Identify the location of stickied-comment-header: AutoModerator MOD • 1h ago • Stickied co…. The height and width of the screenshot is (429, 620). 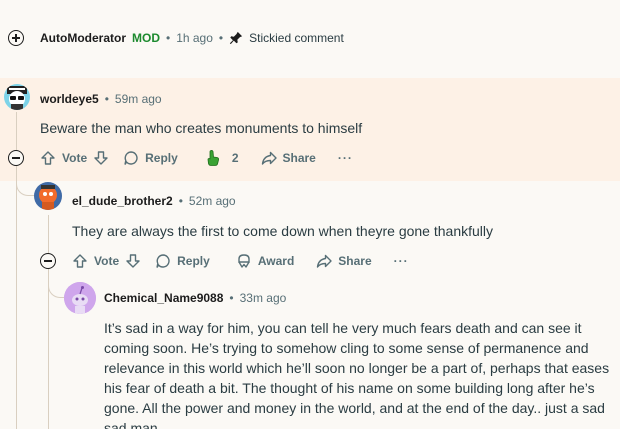
(192, 38).